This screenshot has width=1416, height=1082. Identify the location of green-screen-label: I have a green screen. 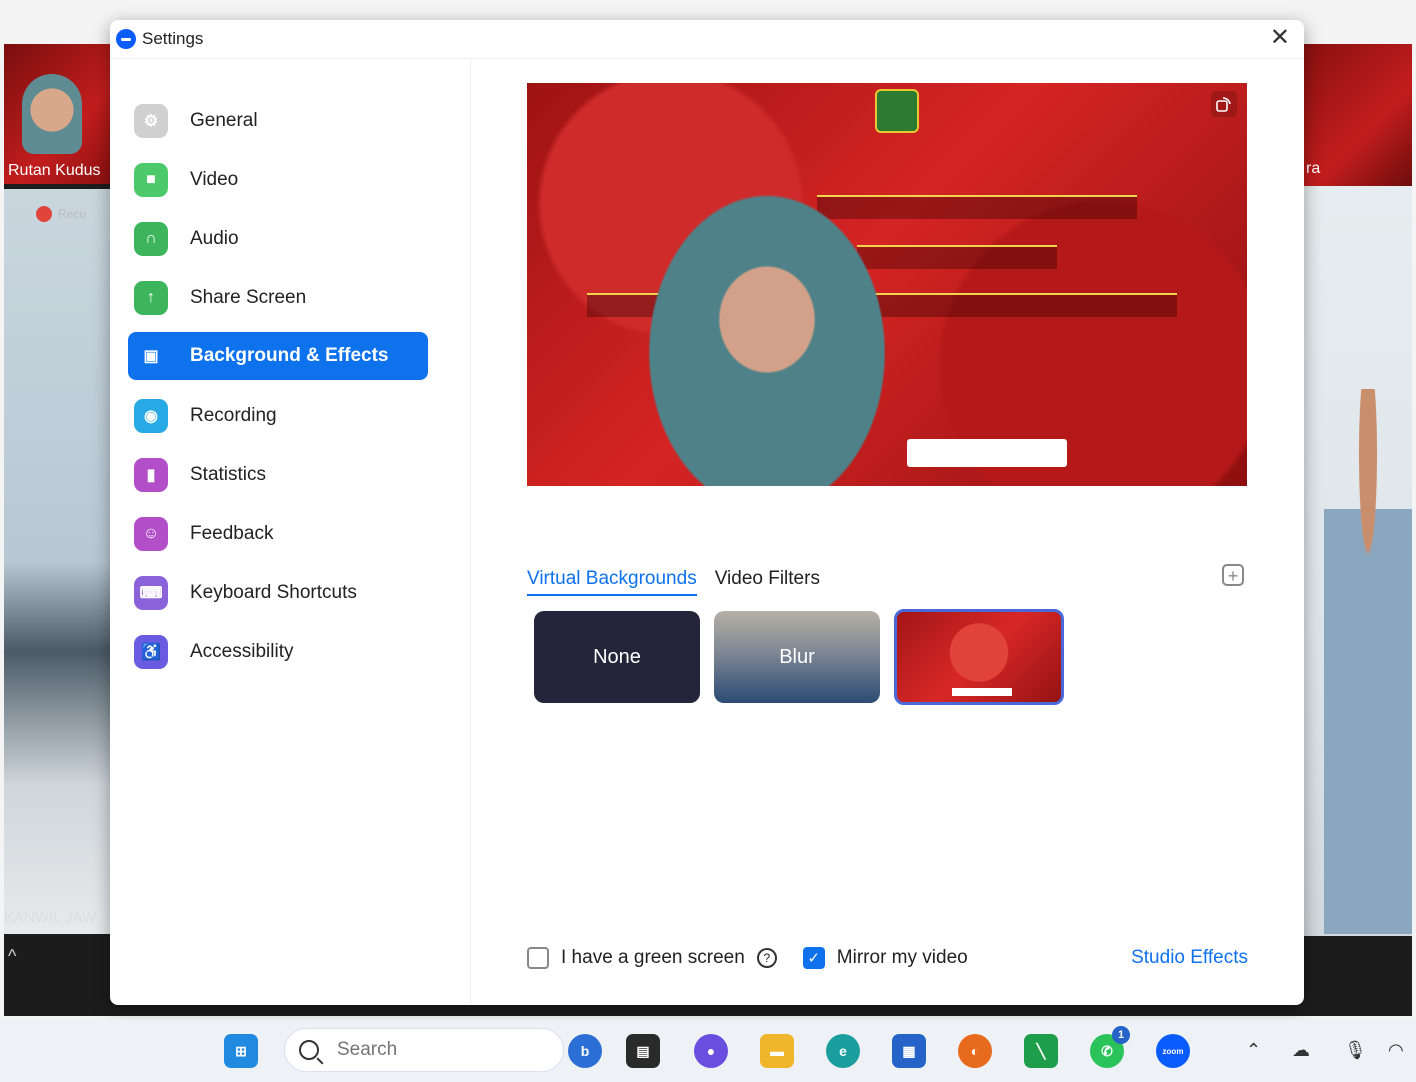
(653, 957).